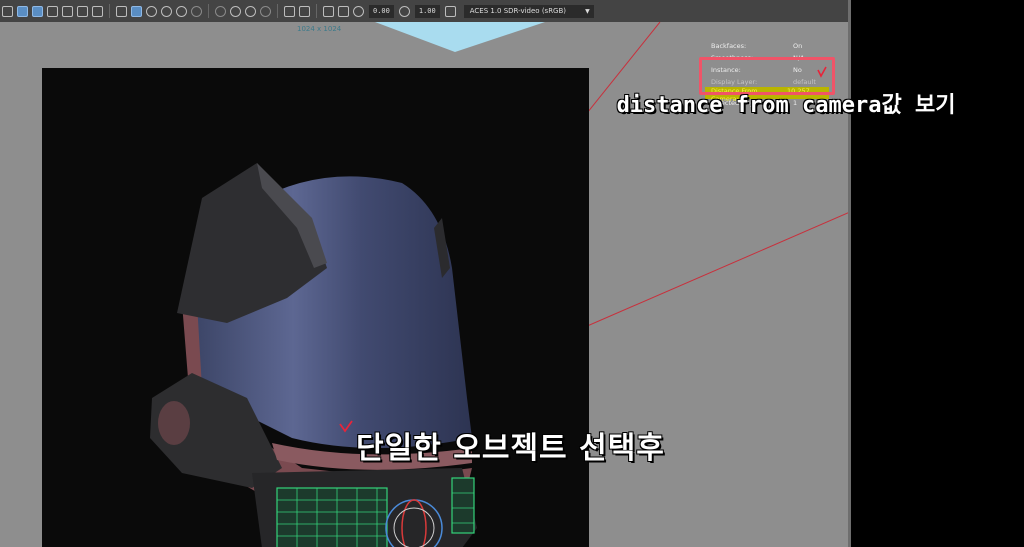 This screenshot has height=547, width=1024. I want to click on field-chart-icon, so click(67, 11).